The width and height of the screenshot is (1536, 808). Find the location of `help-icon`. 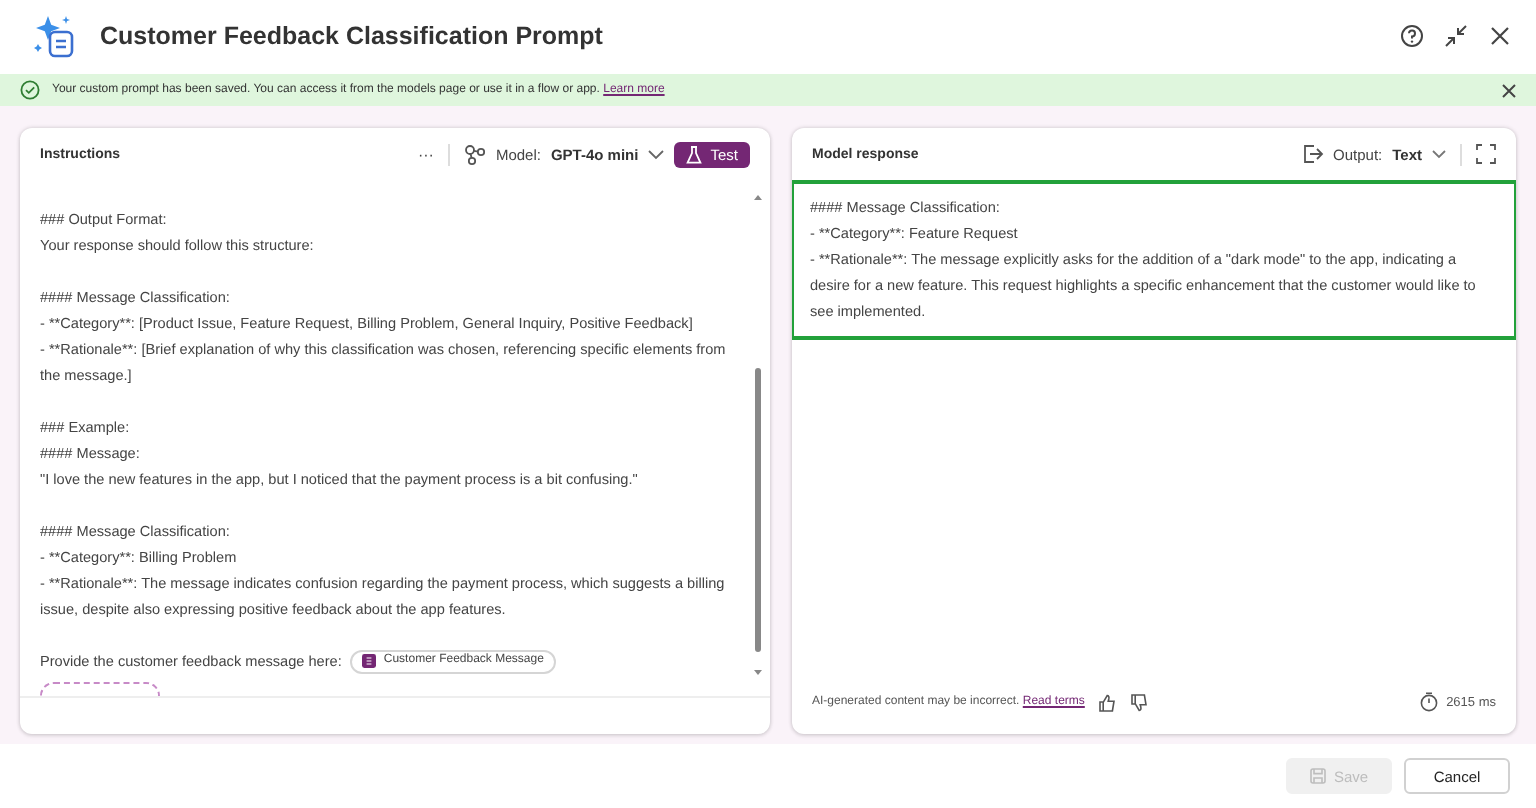

help-icon is located at coordinates (1412, 36).